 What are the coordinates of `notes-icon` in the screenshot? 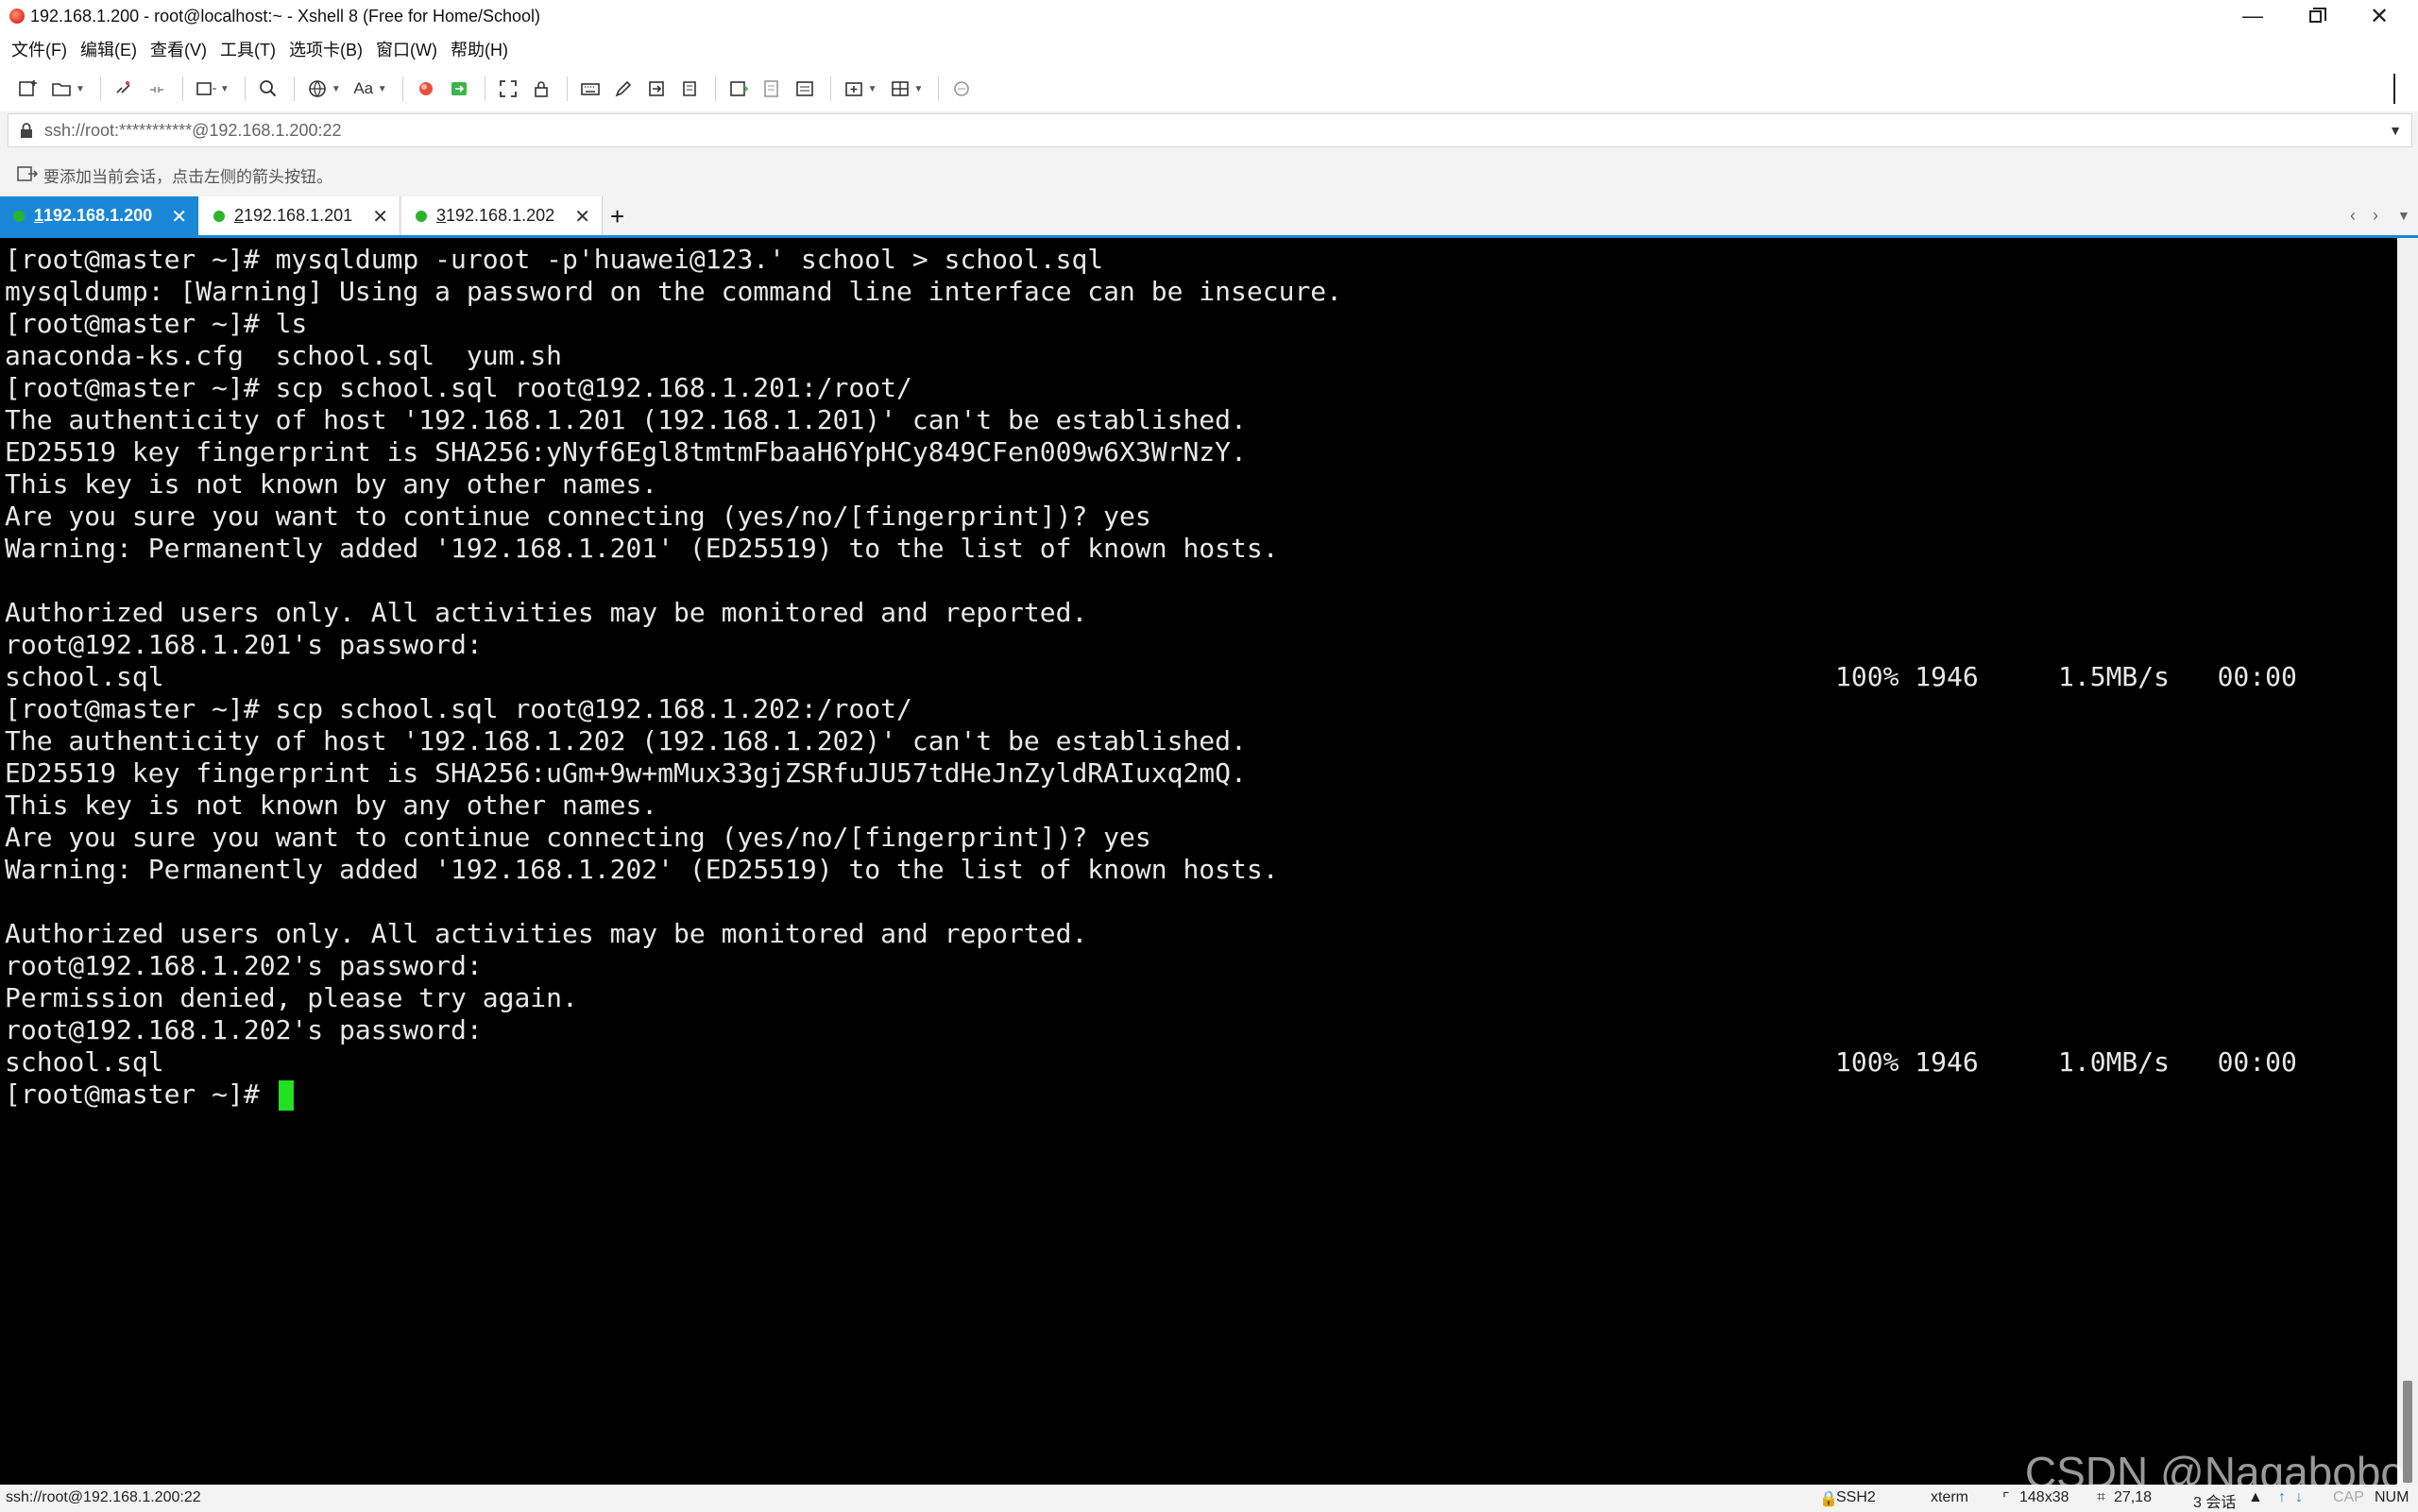 It's located at (805, 89).